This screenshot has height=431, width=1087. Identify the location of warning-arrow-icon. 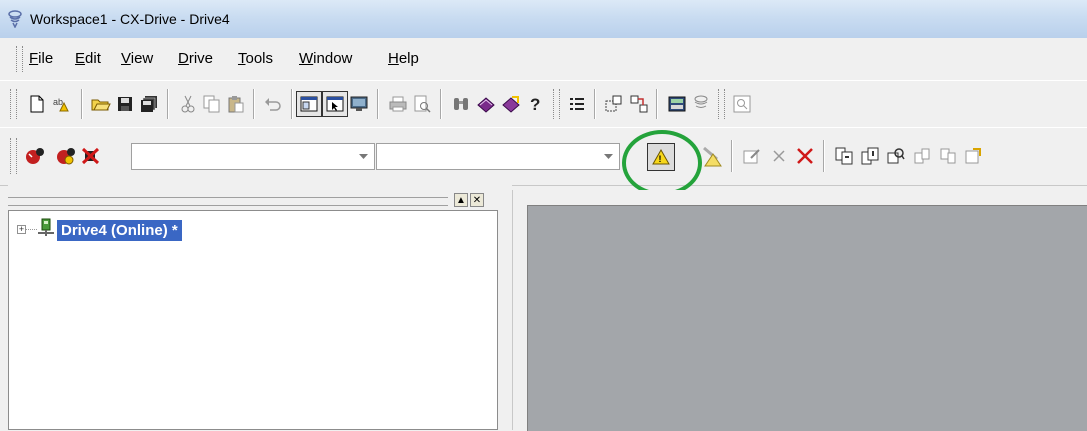
(712, 156).